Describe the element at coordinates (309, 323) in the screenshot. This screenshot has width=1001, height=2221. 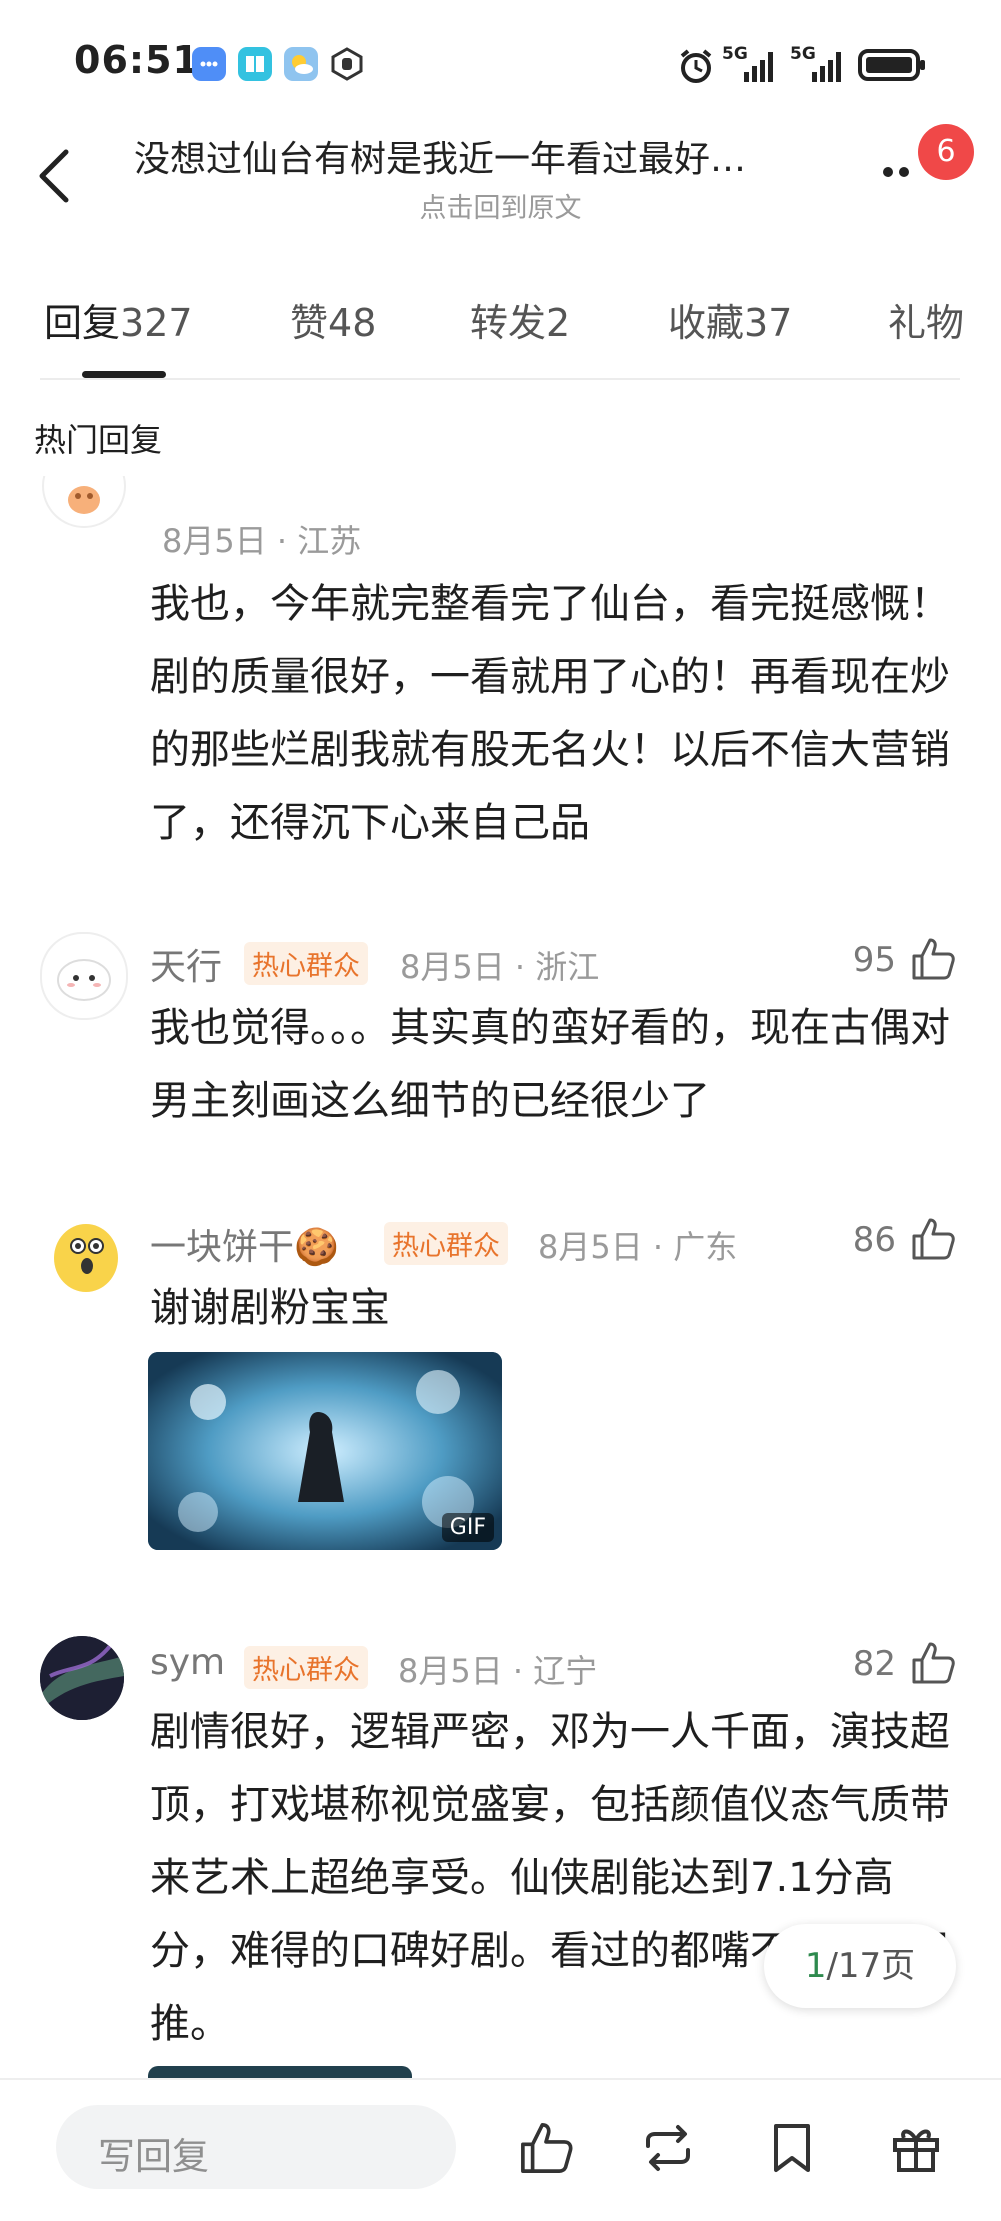
I see `tab-label: 赞` at that location.